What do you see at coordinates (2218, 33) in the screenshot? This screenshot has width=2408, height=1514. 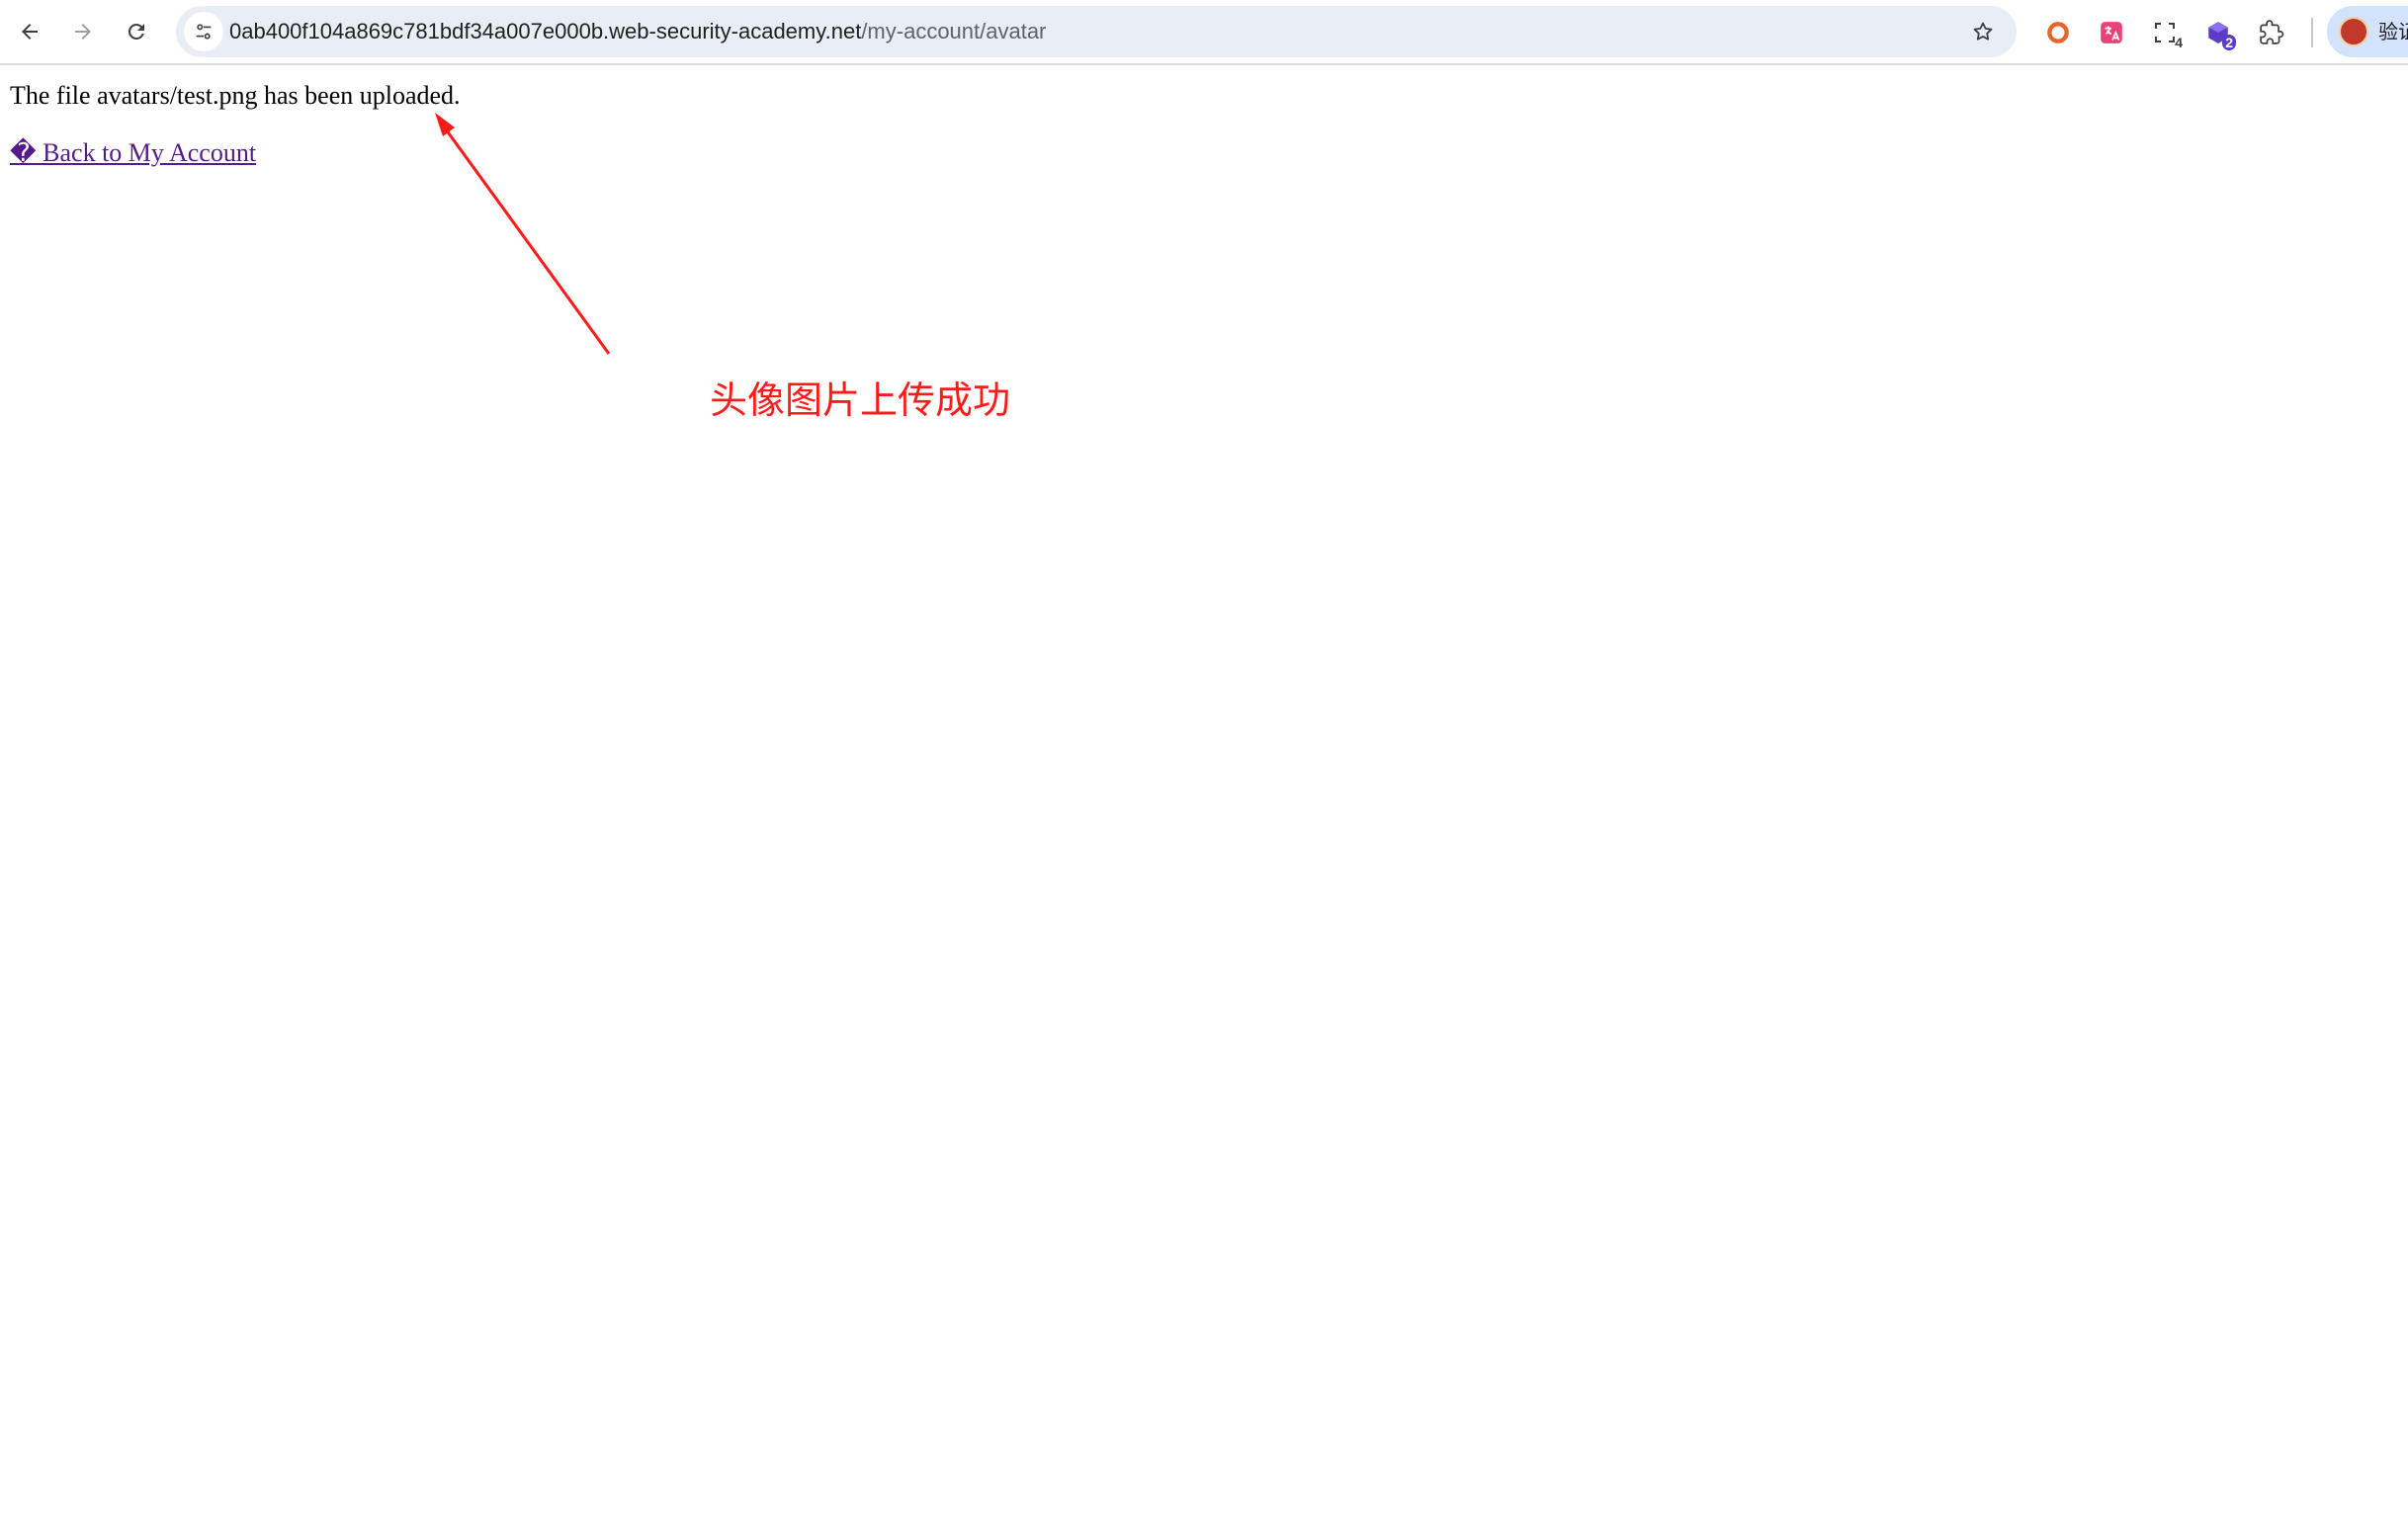 I see `cube-extension: 2` at bounding box center [2218, 33].